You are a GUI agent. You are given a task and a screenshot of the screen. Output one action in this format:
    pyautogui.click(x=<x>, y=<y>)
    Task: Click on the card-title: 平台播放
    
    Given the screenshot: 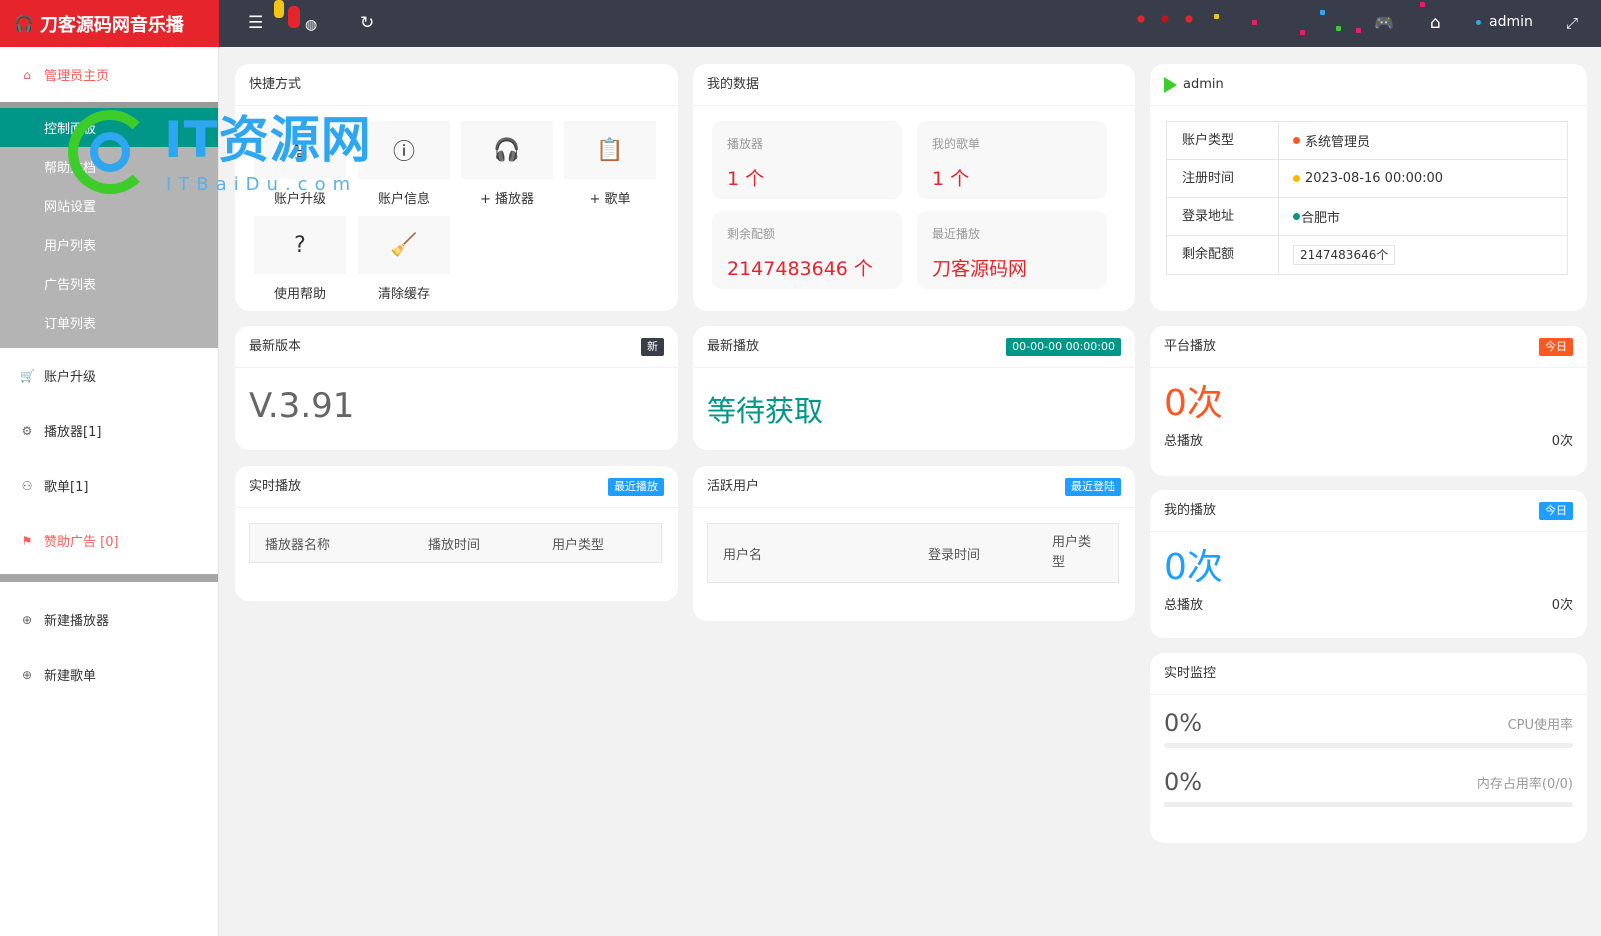 What is the action you would take?
    pyautogui.click(x=1190, y=346)
    